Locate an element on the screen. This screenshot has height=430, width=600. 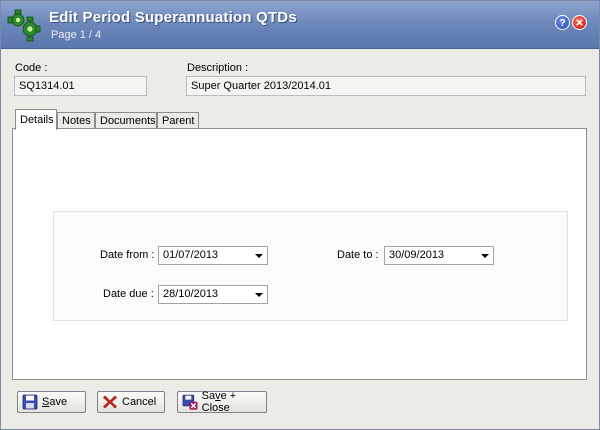
code-label: Code : is located at coordinates (31, 68).